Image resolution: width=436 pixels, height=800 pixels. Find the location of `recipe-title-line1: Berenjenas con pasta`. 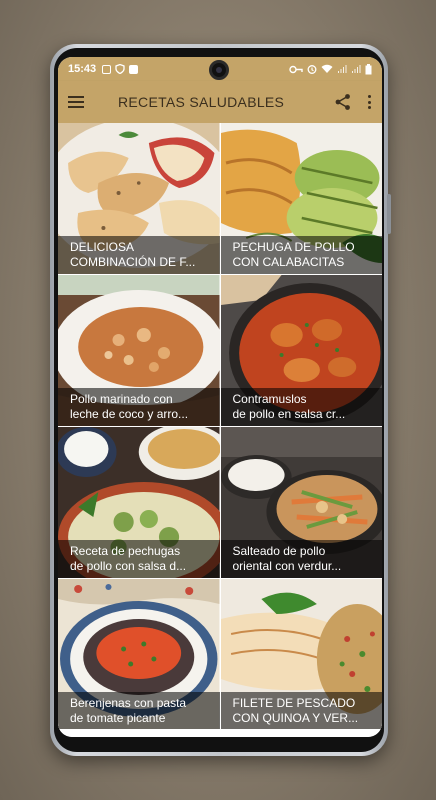

recipe-title-line1: Berenjenas con pasta is located at coordinates (128, 703).